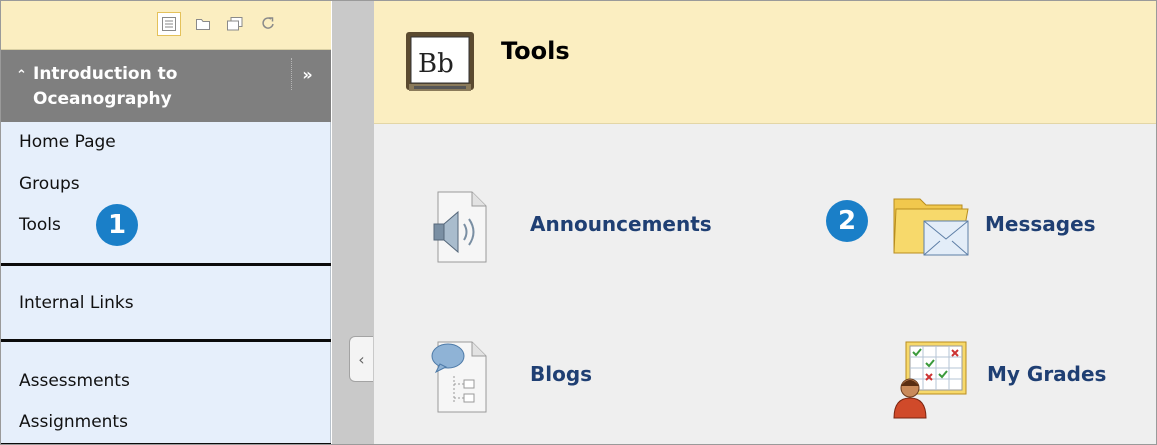  Describe the element at coordinates (73, 422) in the screenshot. I see `sidebar-item-assignments: Assignments` at that location.